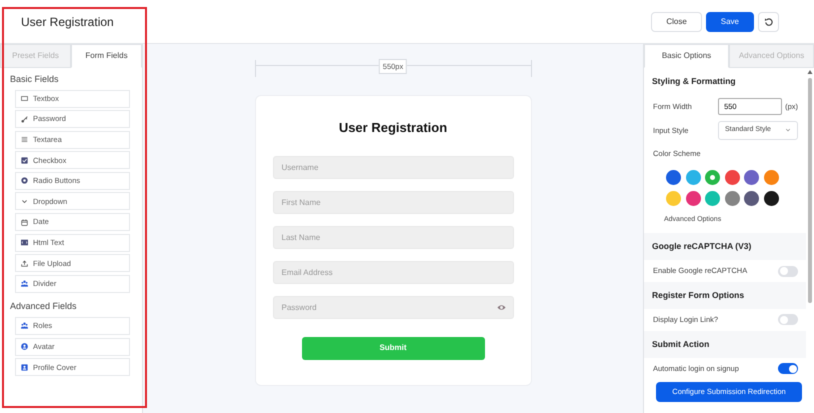 The height and width of the screenshot is (413, 814). Describe the element at coordinates (393, 202) in the screenshot. I see `input-field: First Name` at that location.